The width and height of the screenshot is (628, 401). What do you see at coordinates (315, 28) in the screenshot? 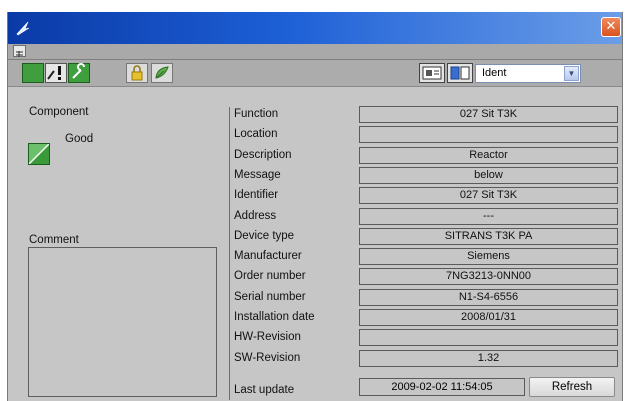
I see `title-bar: ✕` at bounding box center [315, 28].